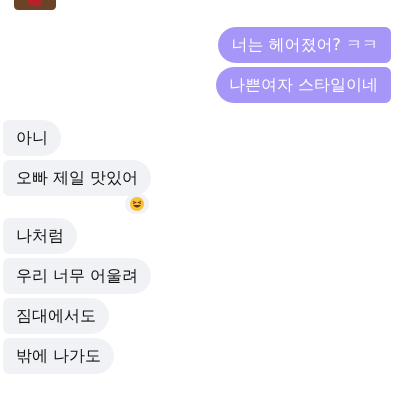 The width and height of the screenshot is (400, 400). I want to click on laughing-emoji-icon, so click(137, 204).